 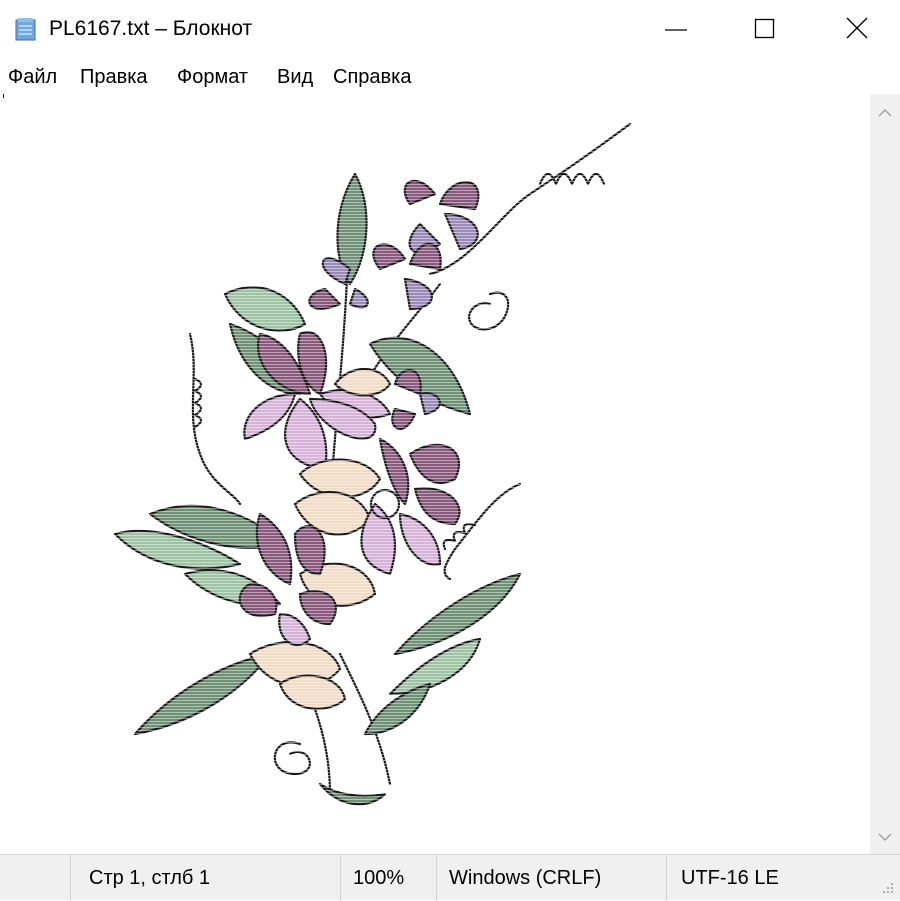 What do you see at coordinates (150, 878) in the screenshot?
I see `status-cursor-position: Стр 1, стлб 1` at bounding box center [150, 878].